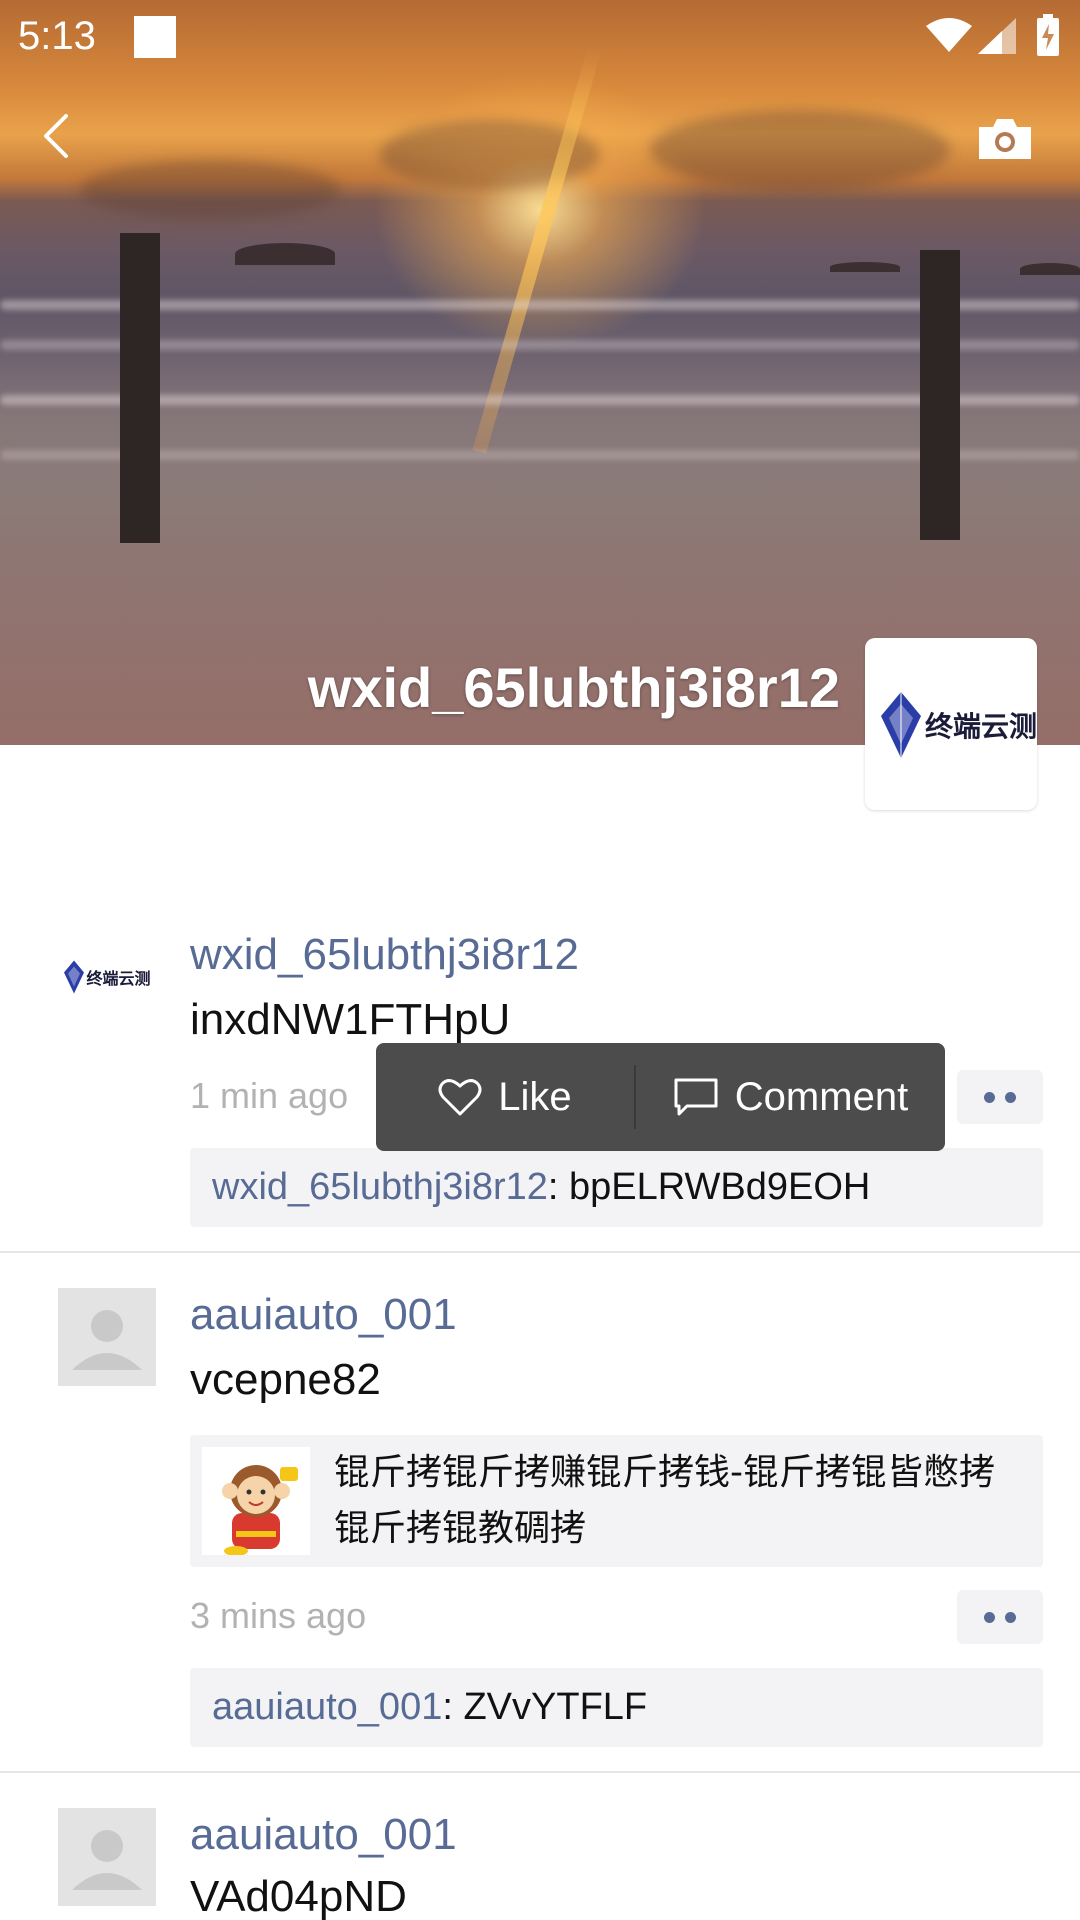  What do you see at coordinates (1005, 139) in the screenshot?
I see `camera-icon` at bounding box center [1005, 139].